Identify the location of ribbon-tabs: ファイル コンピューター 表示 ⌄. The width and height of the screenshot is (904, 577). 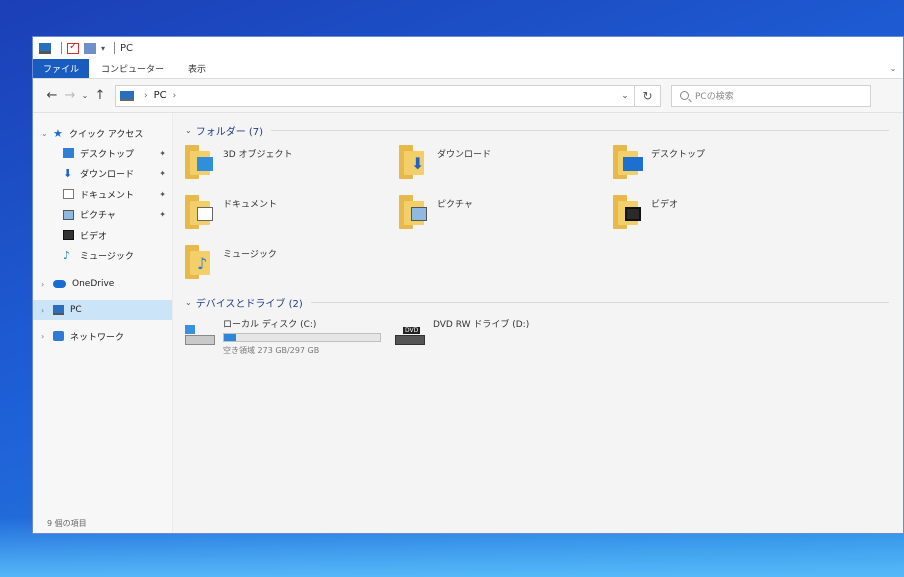
(468, 69).